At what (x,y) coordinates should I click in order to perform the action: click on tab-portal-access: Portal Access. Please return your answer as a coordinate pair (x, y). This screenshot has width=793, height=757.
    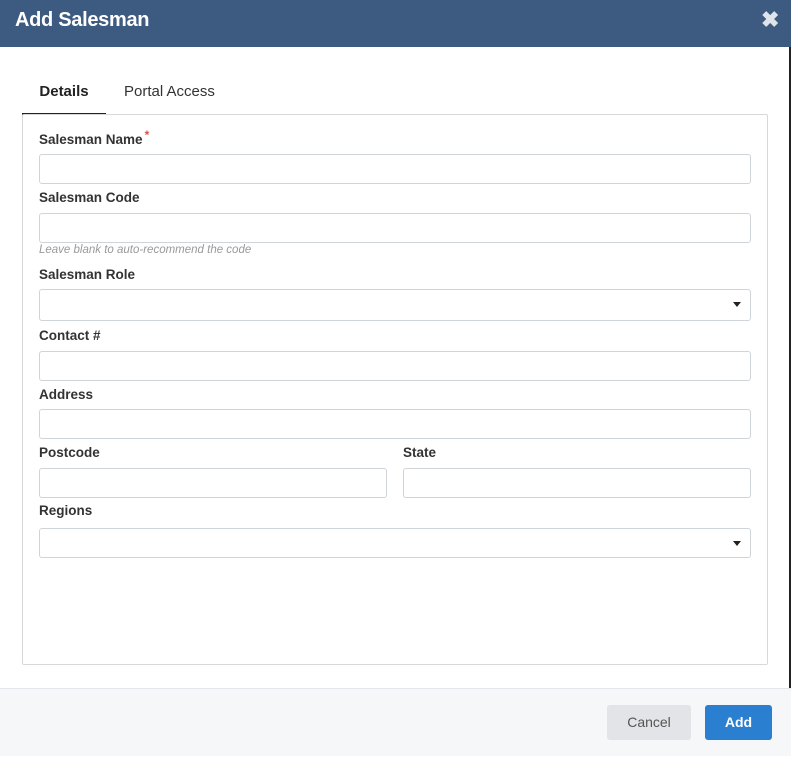
    Looking at the image, I should click on (174, 93).